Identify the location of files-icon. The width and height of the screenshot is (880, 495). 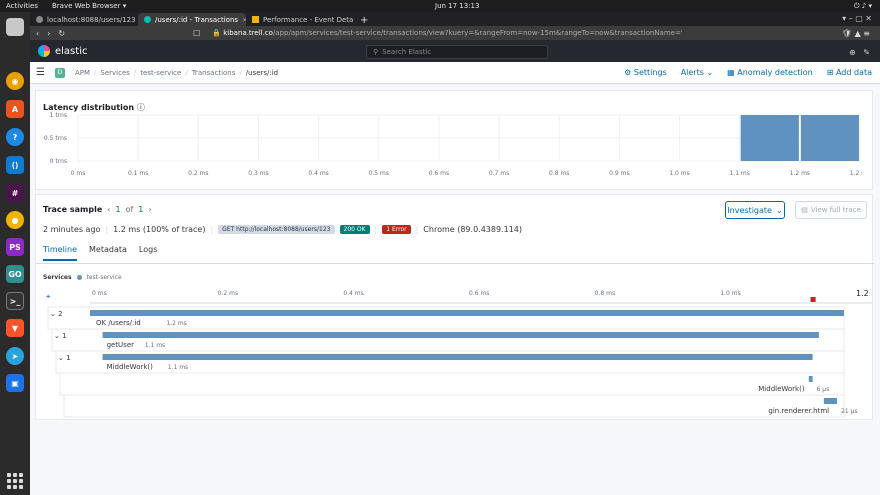
(15, 27).